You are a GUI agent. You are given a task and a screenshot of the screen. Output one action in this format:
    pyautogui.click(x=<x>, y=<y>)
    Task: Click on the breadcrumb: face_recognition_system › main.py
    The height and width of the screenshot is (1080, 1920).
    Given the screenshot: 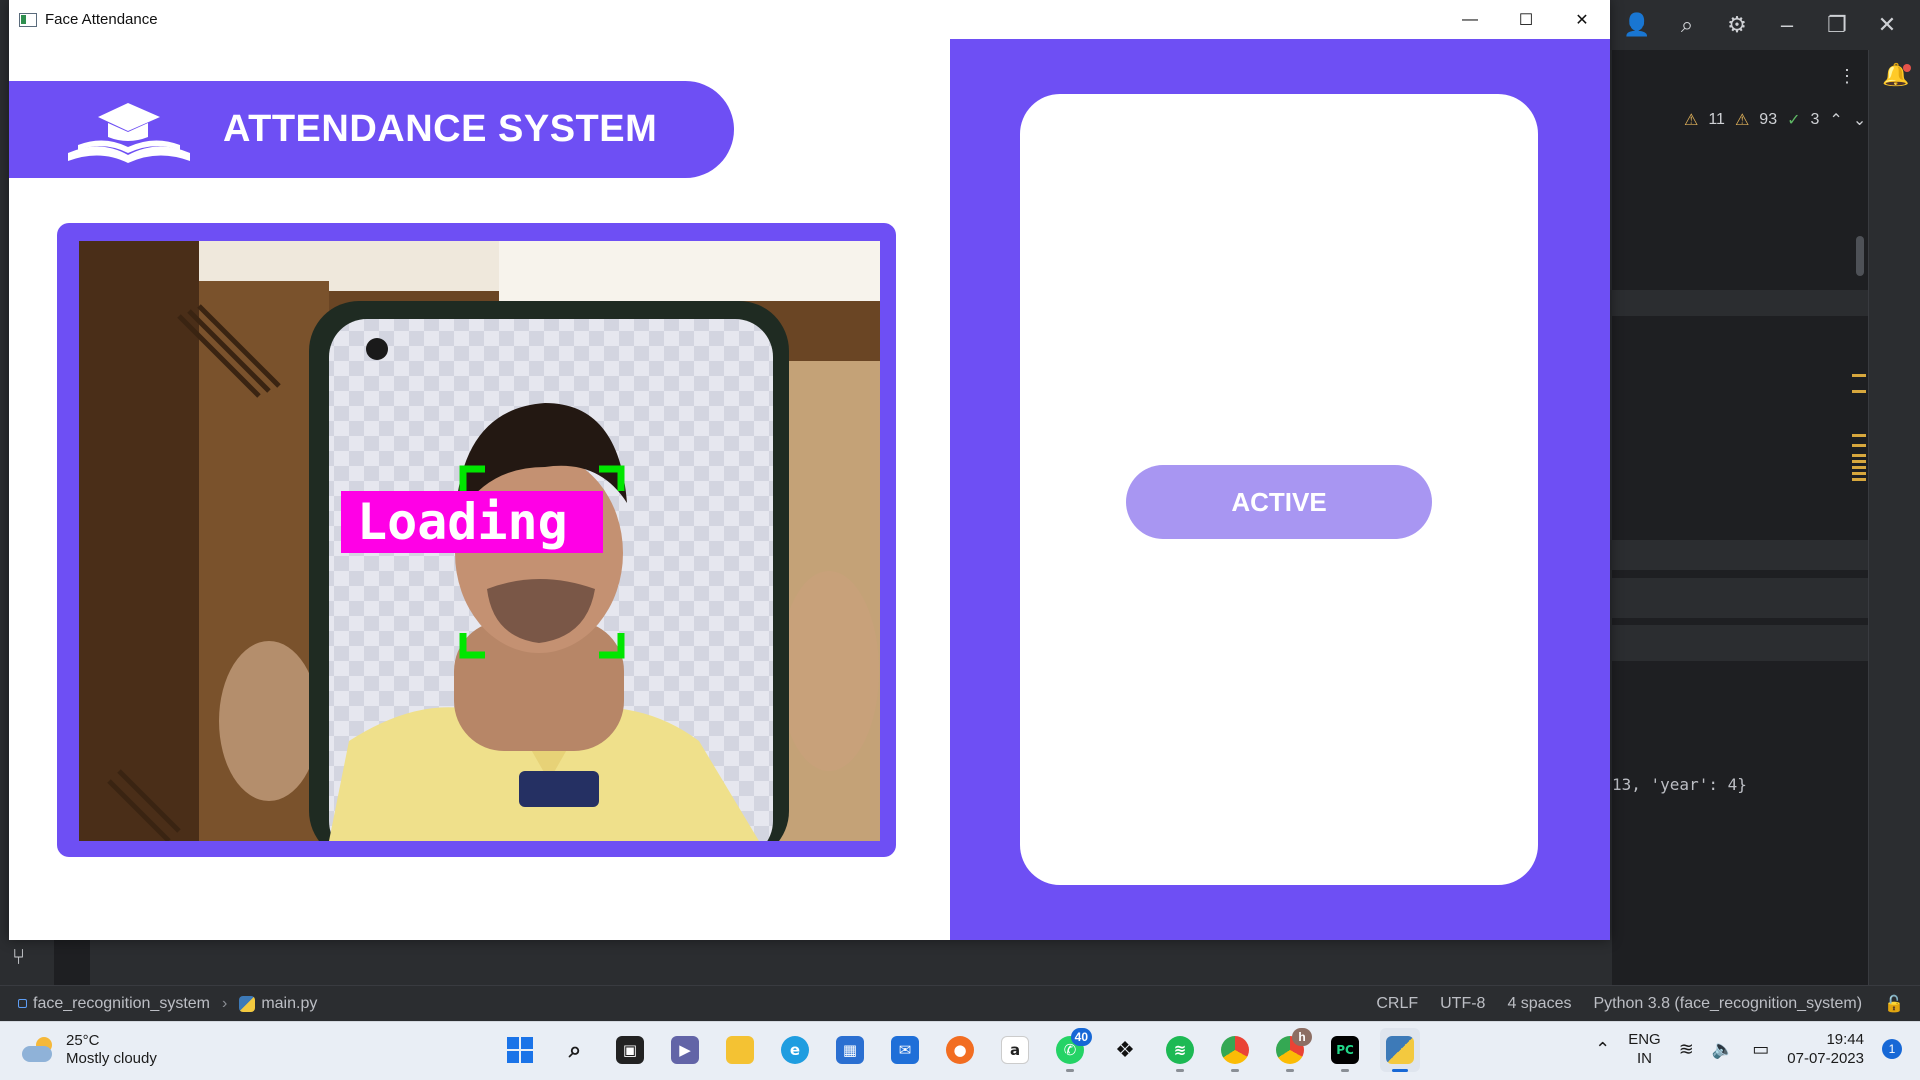 What is the action you would take?
    pyautogui.click(x=158, y=1004)
    